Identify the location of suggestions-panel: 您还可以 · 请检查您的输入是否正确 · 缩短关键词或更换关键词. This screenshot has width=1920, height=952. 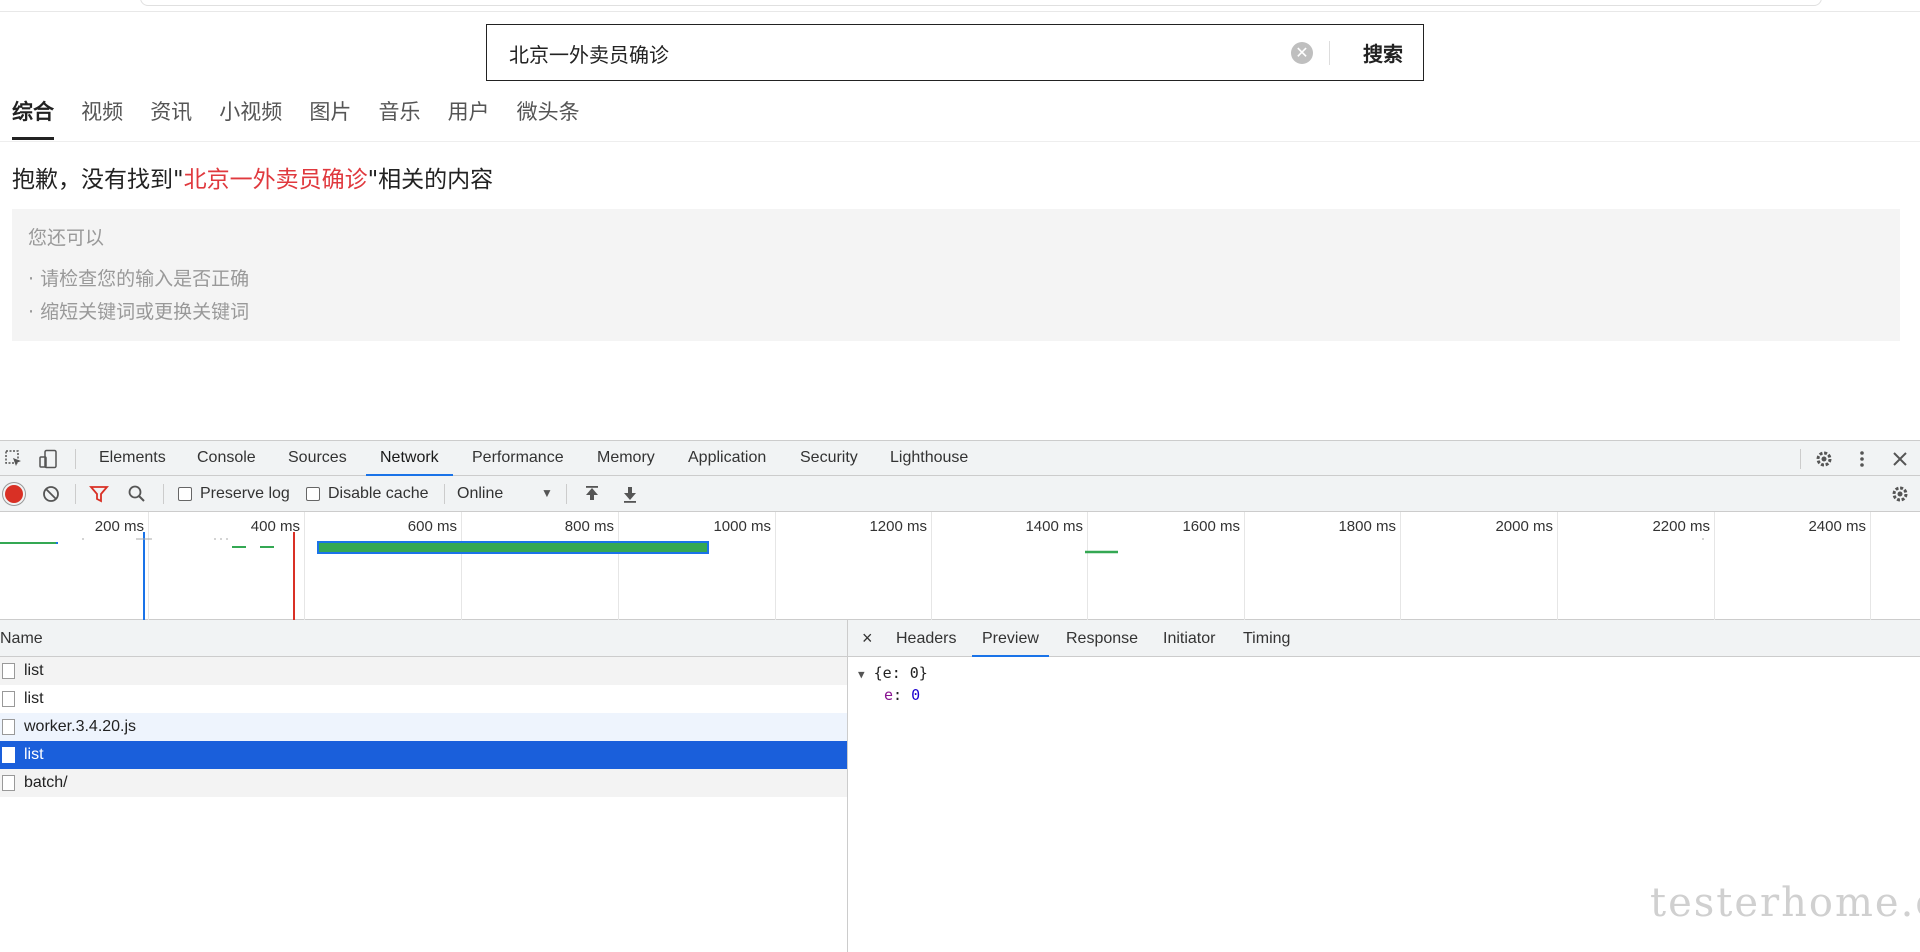
(956, 275).